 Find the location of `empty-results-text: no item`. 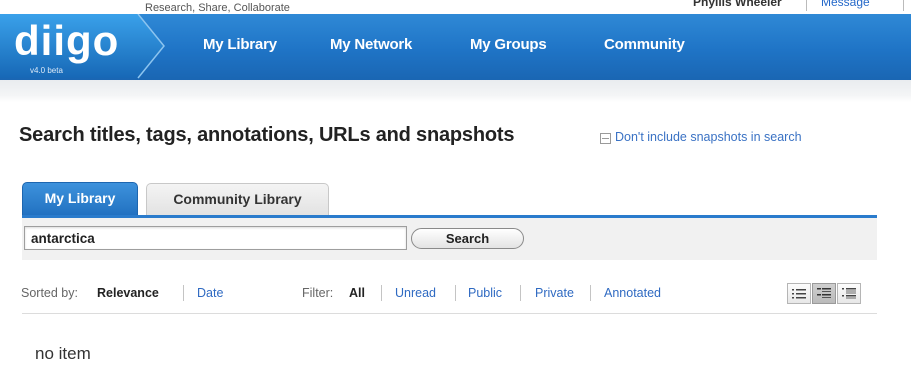

empty-results-text: no item is located at coordinates (63, 353).